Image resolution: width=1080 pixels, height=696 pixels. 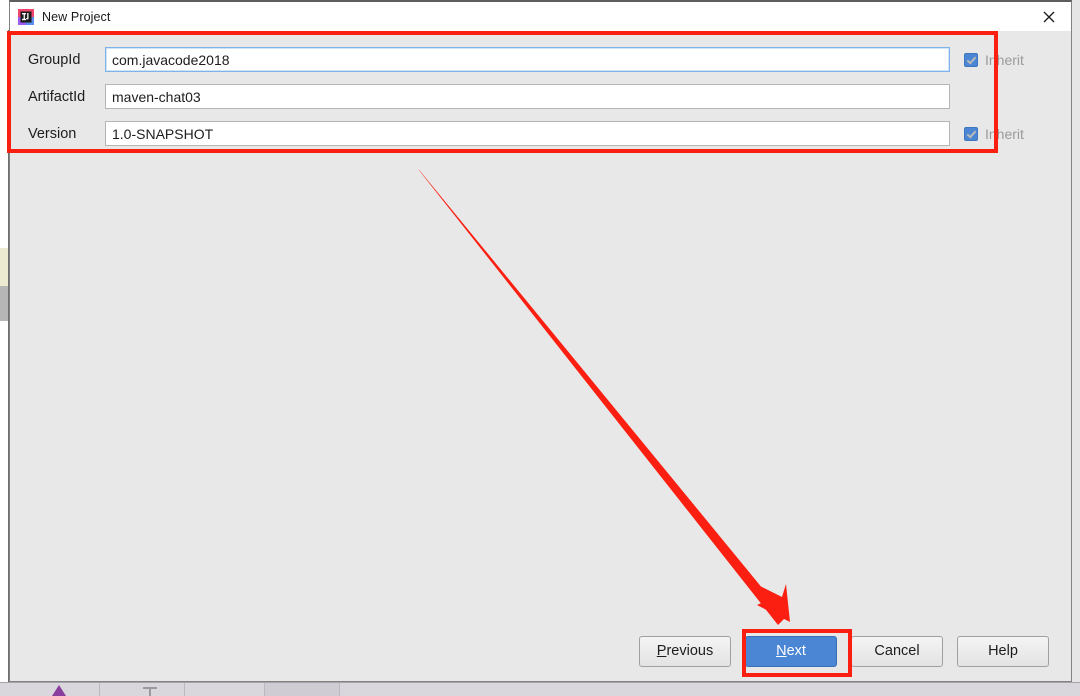 I want to click on previous-button-mnemonic: P, so click(x=661, y=651).